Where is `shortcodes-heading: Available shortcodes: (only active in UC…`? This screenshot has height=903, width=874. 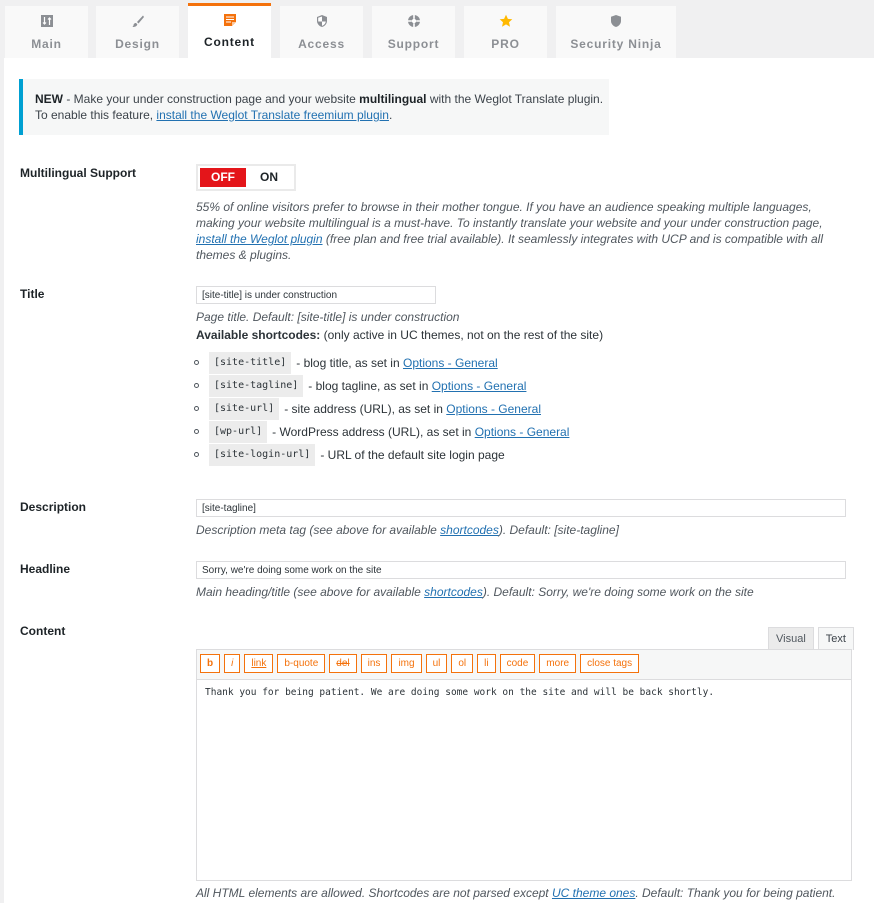
shortcodes-heading: Available shortcodes: (only active in UC… is located at coordinates (399, 335).